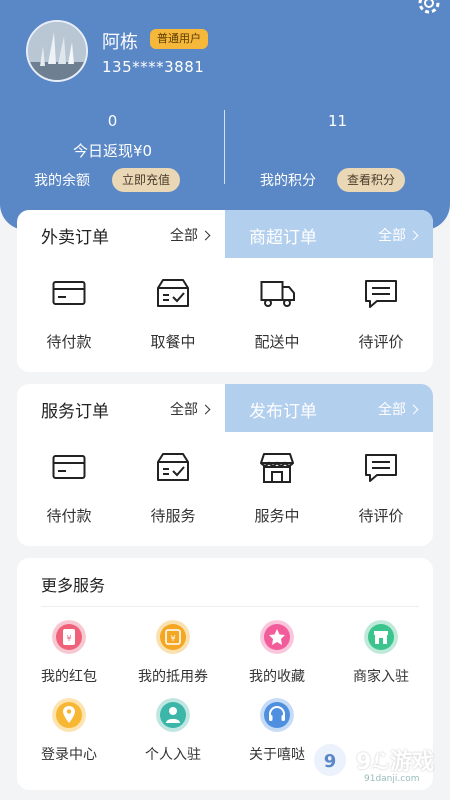  I want to click on user-phone: 135****3881, so click(153, 67).